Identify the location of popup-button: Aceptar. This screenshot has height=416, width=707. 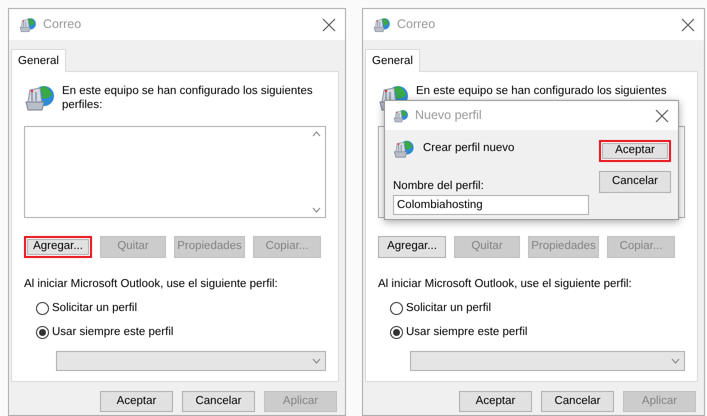
(635, 151).